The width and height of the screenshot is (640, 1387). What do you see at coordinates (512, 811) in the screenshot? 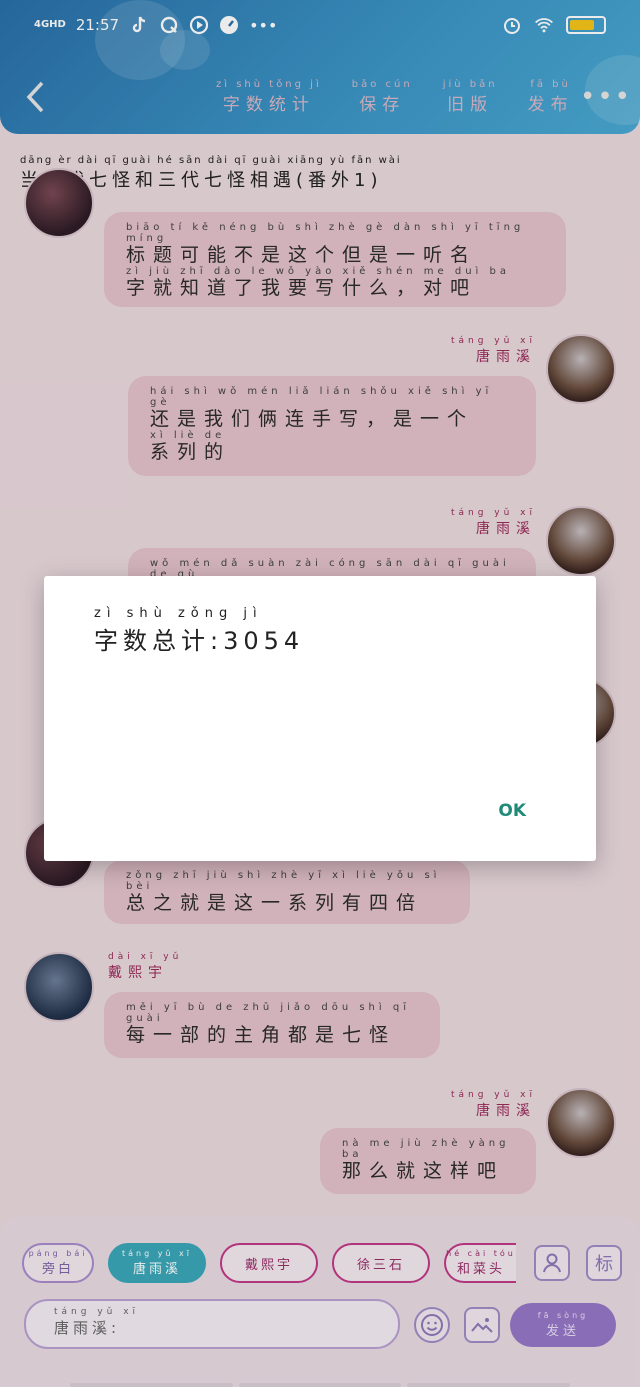
I see `ok-button: OK` at bounding box center [512, 811].